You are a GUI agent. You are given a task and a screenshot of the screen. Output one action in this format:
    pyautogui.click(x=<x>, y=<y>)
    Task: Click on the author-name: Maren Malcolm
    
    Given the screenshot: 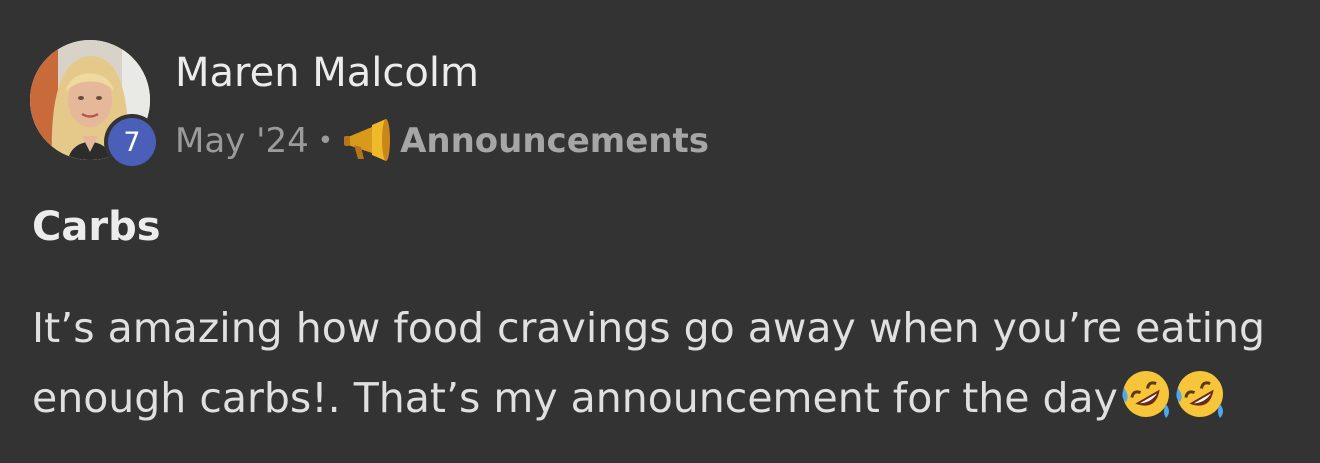 What is the action you would take?
    pyautogui.click(x=327, y=73)
    